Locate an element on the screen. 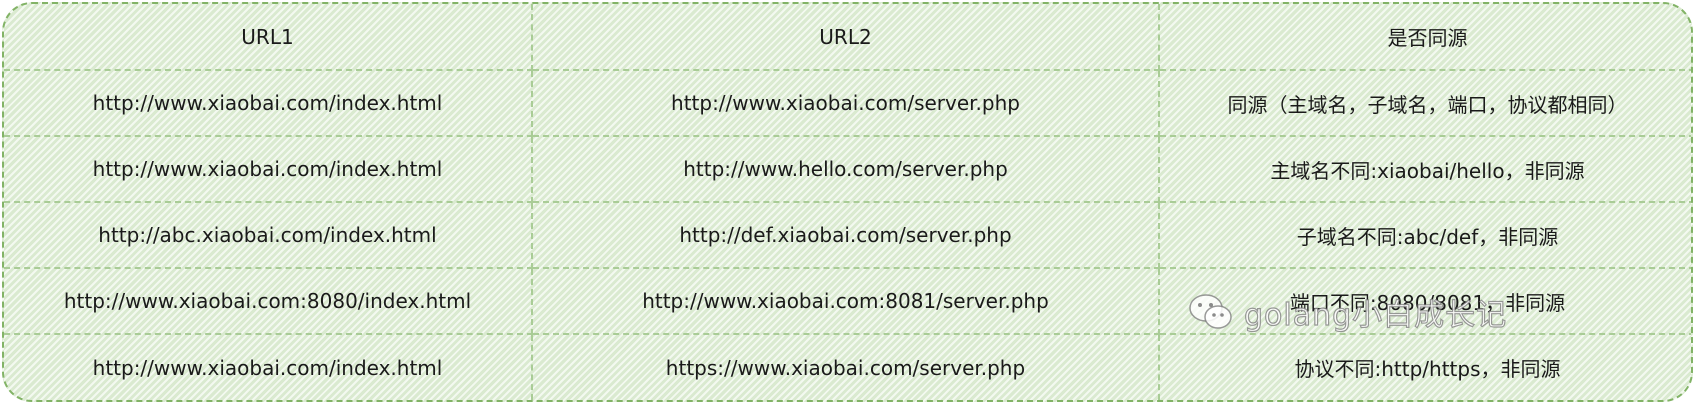 Image resolution: width=1697 pixels, height=406 pixels. cell-url2: http://www.xiaobai.com:8081/server.php is located at coordinates (846, 301).